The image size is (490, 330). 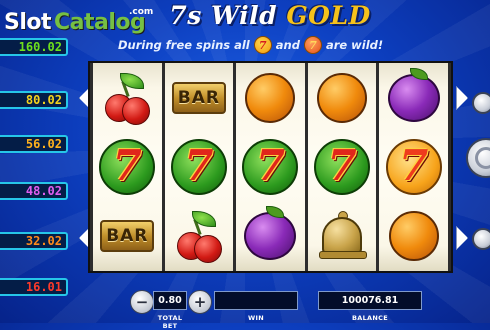 I want to click on watermark-slot-text: Slot, so click(x=28, y=22).